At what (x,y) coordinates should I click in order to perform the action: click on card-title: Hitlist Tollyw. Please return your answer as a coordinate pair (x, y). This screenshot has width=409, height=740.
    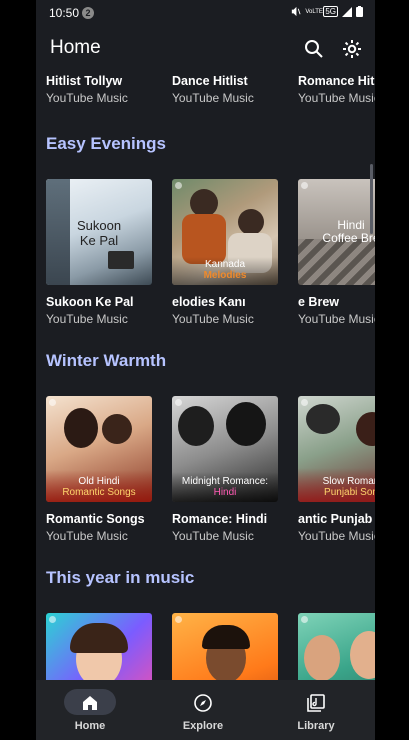
    Looking at the image, I should click on (84, 81).